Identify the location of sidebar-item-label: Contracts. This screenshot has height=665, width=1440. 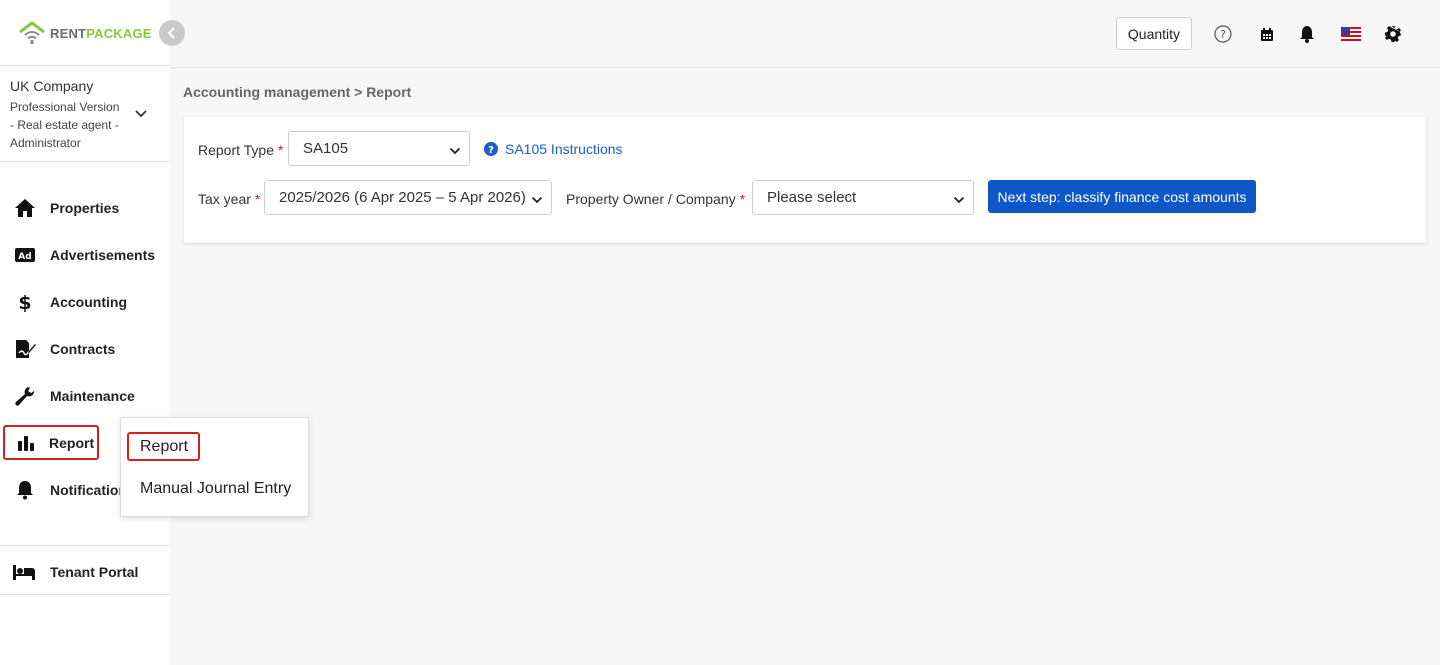
(83, 349).